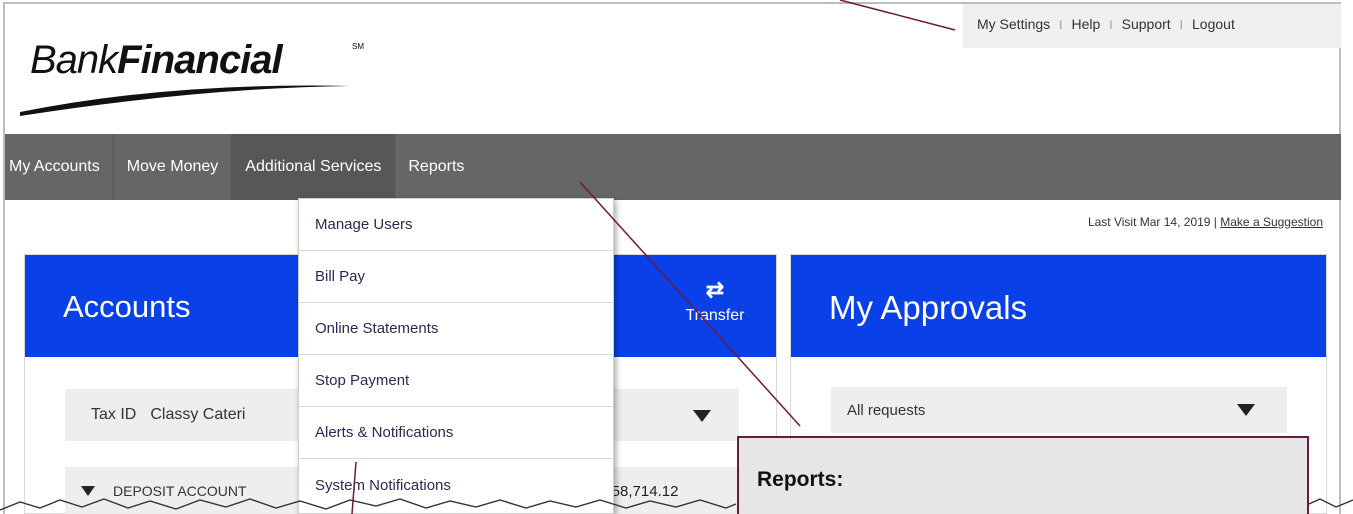 Image resolution: width=1353 pixels, height=514 pixels. I want to click on transfer-label: Transfer, so click(715, 315).